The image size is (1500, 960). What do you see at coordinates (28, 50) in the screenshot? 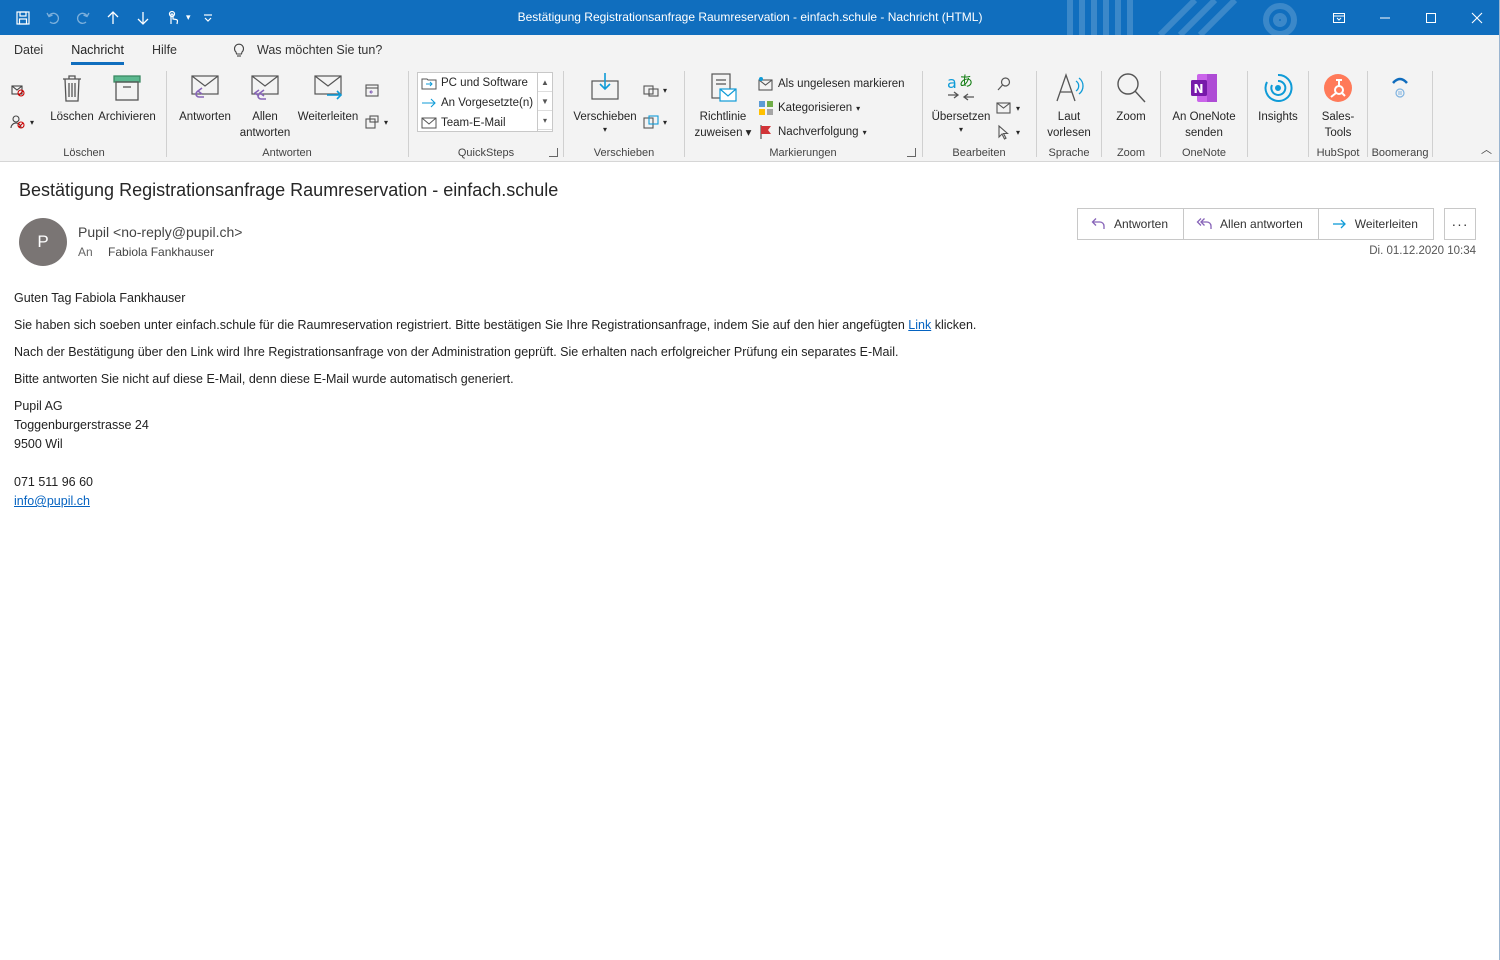
I see `tab-datei: Datei` at bounding box center [28, 50].